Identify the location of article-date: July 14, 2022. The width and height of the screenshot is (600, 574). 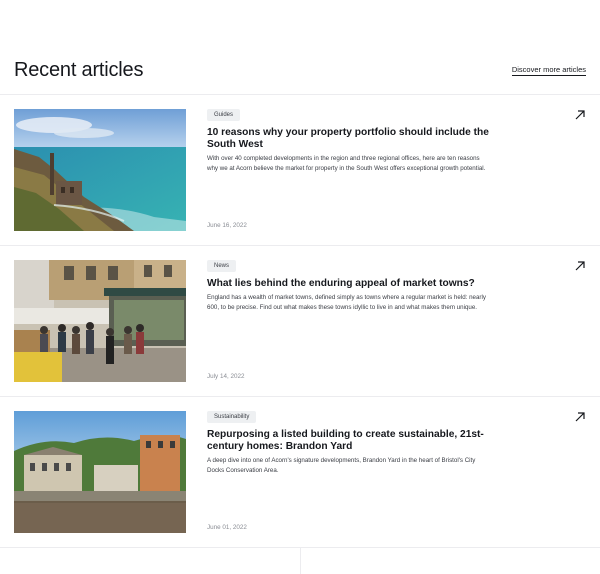
(226, 376).